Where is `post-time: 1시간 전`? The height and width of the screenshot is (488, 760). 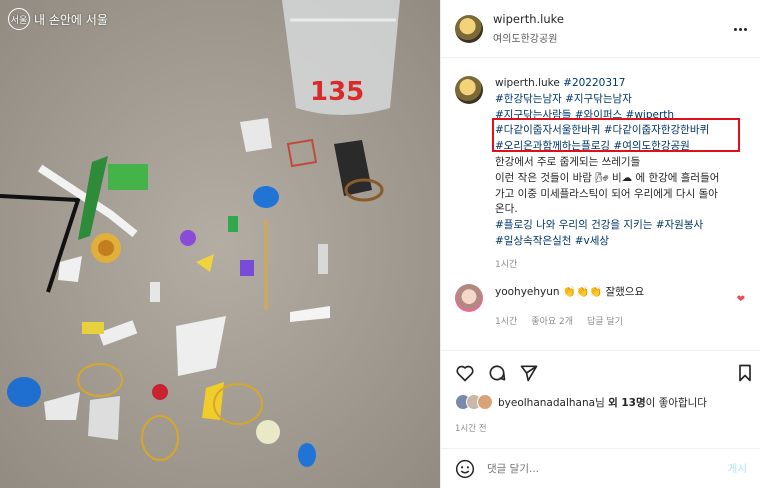 post-time: 1시간 전 is located at coordinates (471, 429).